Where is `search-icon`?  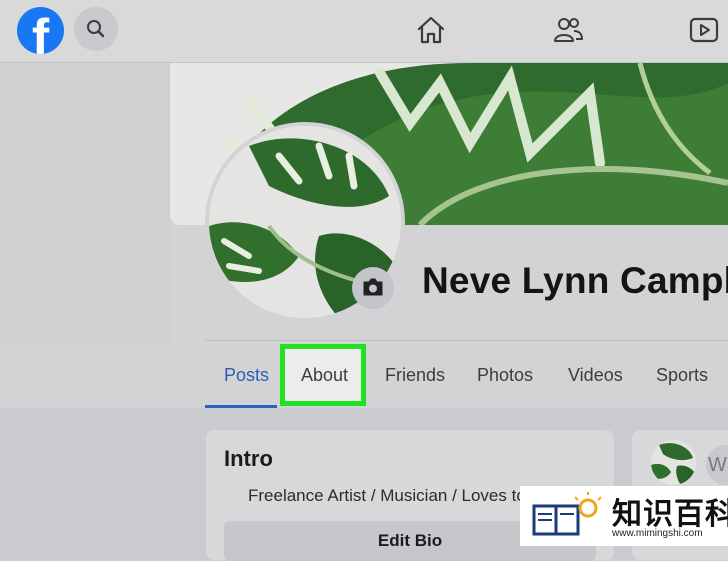 search-icon is located at coordinates (96, 29).